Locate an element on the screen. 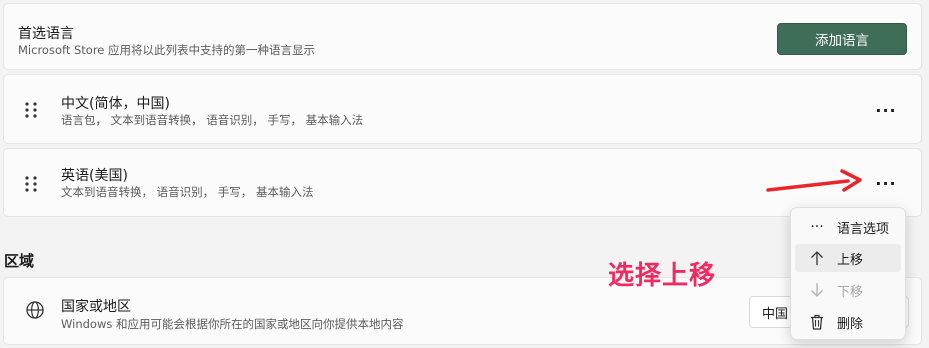 This screenshot has height=348, width=929. preferred-languages-title: 首选语言 is located at coordinates (46, 34).